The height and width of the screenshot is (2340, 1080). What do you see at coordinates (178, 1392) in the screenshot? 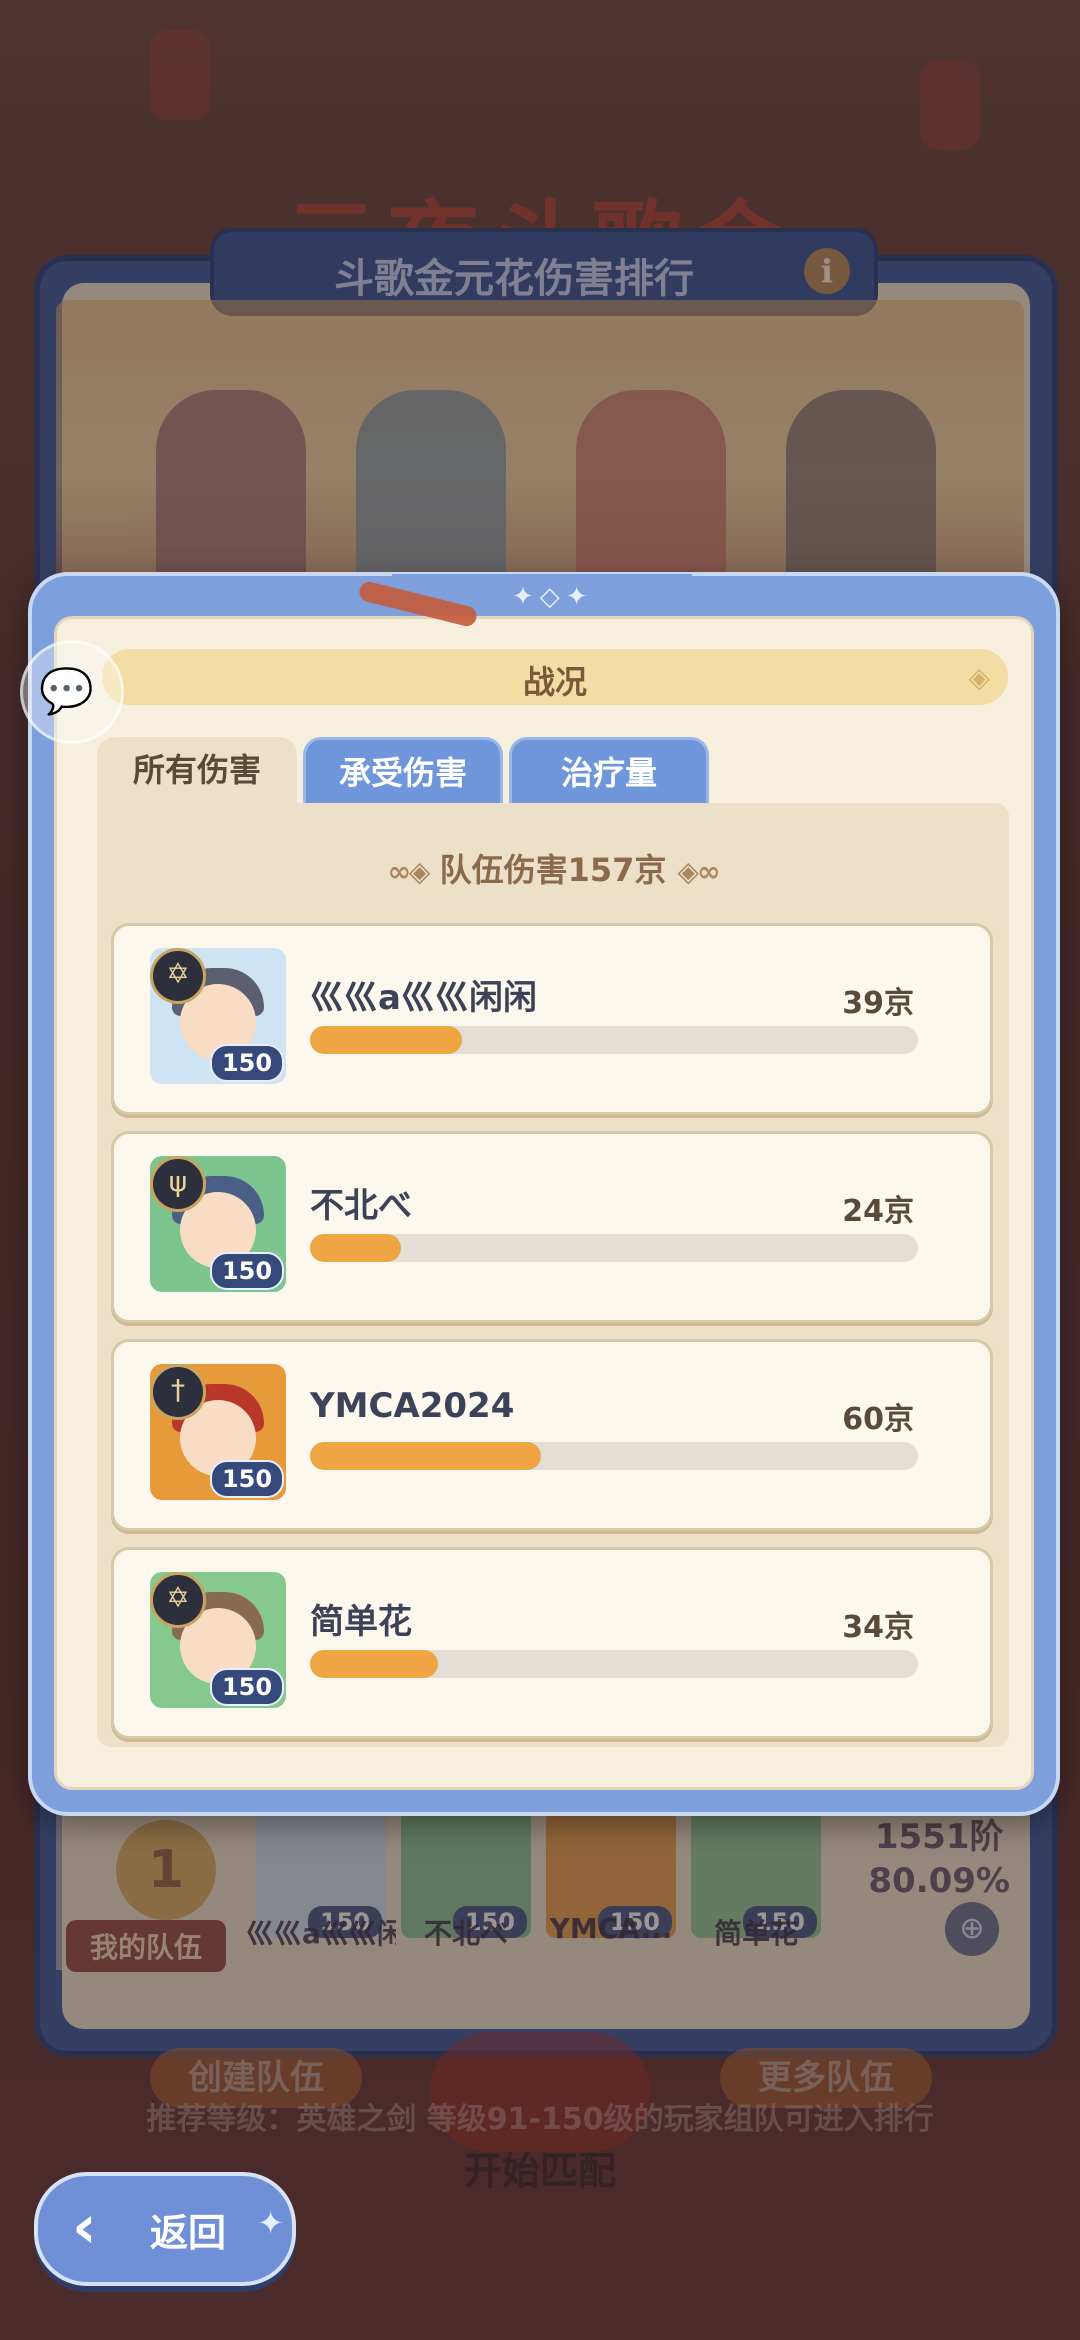
I see `sword-icon: †` at bounding box center [178, 1392].